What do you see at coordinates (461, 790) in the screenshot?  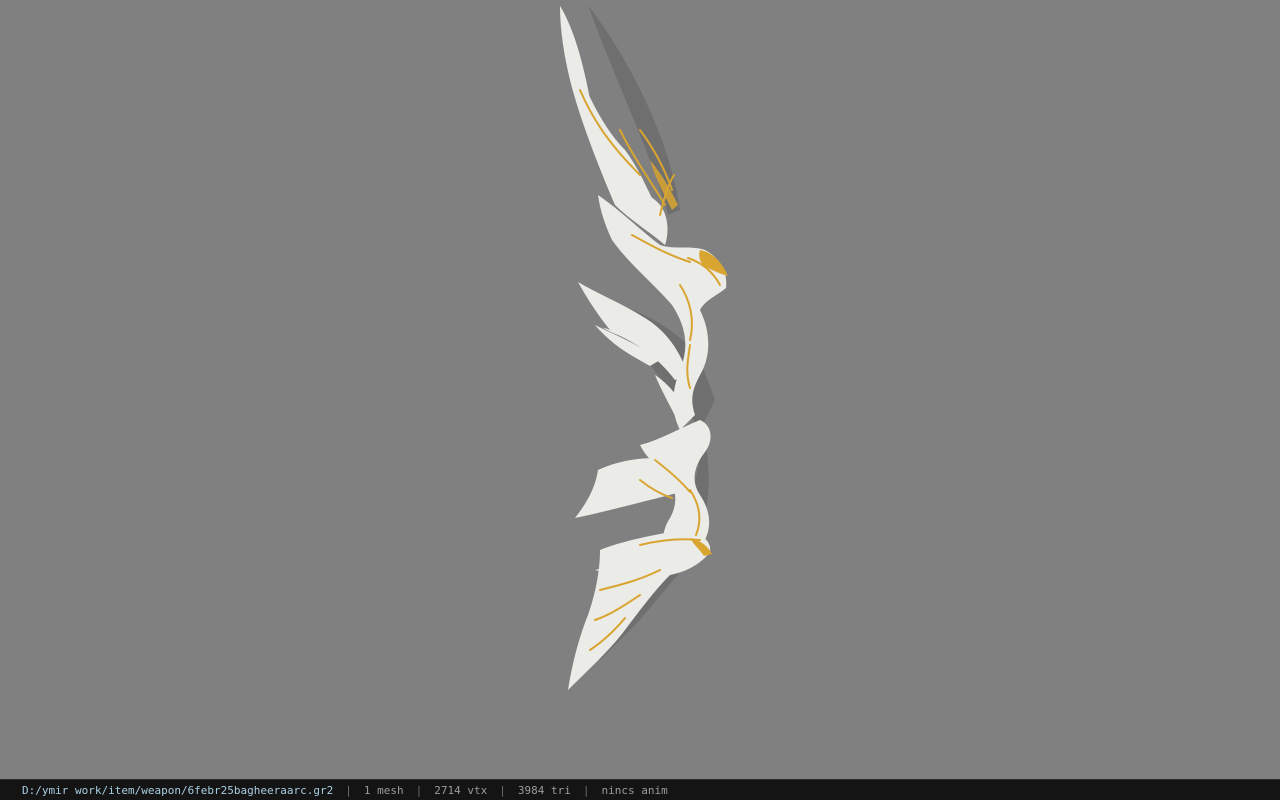 I see `vertex-count: 2714 vtx` at bounding box center [461, 790].